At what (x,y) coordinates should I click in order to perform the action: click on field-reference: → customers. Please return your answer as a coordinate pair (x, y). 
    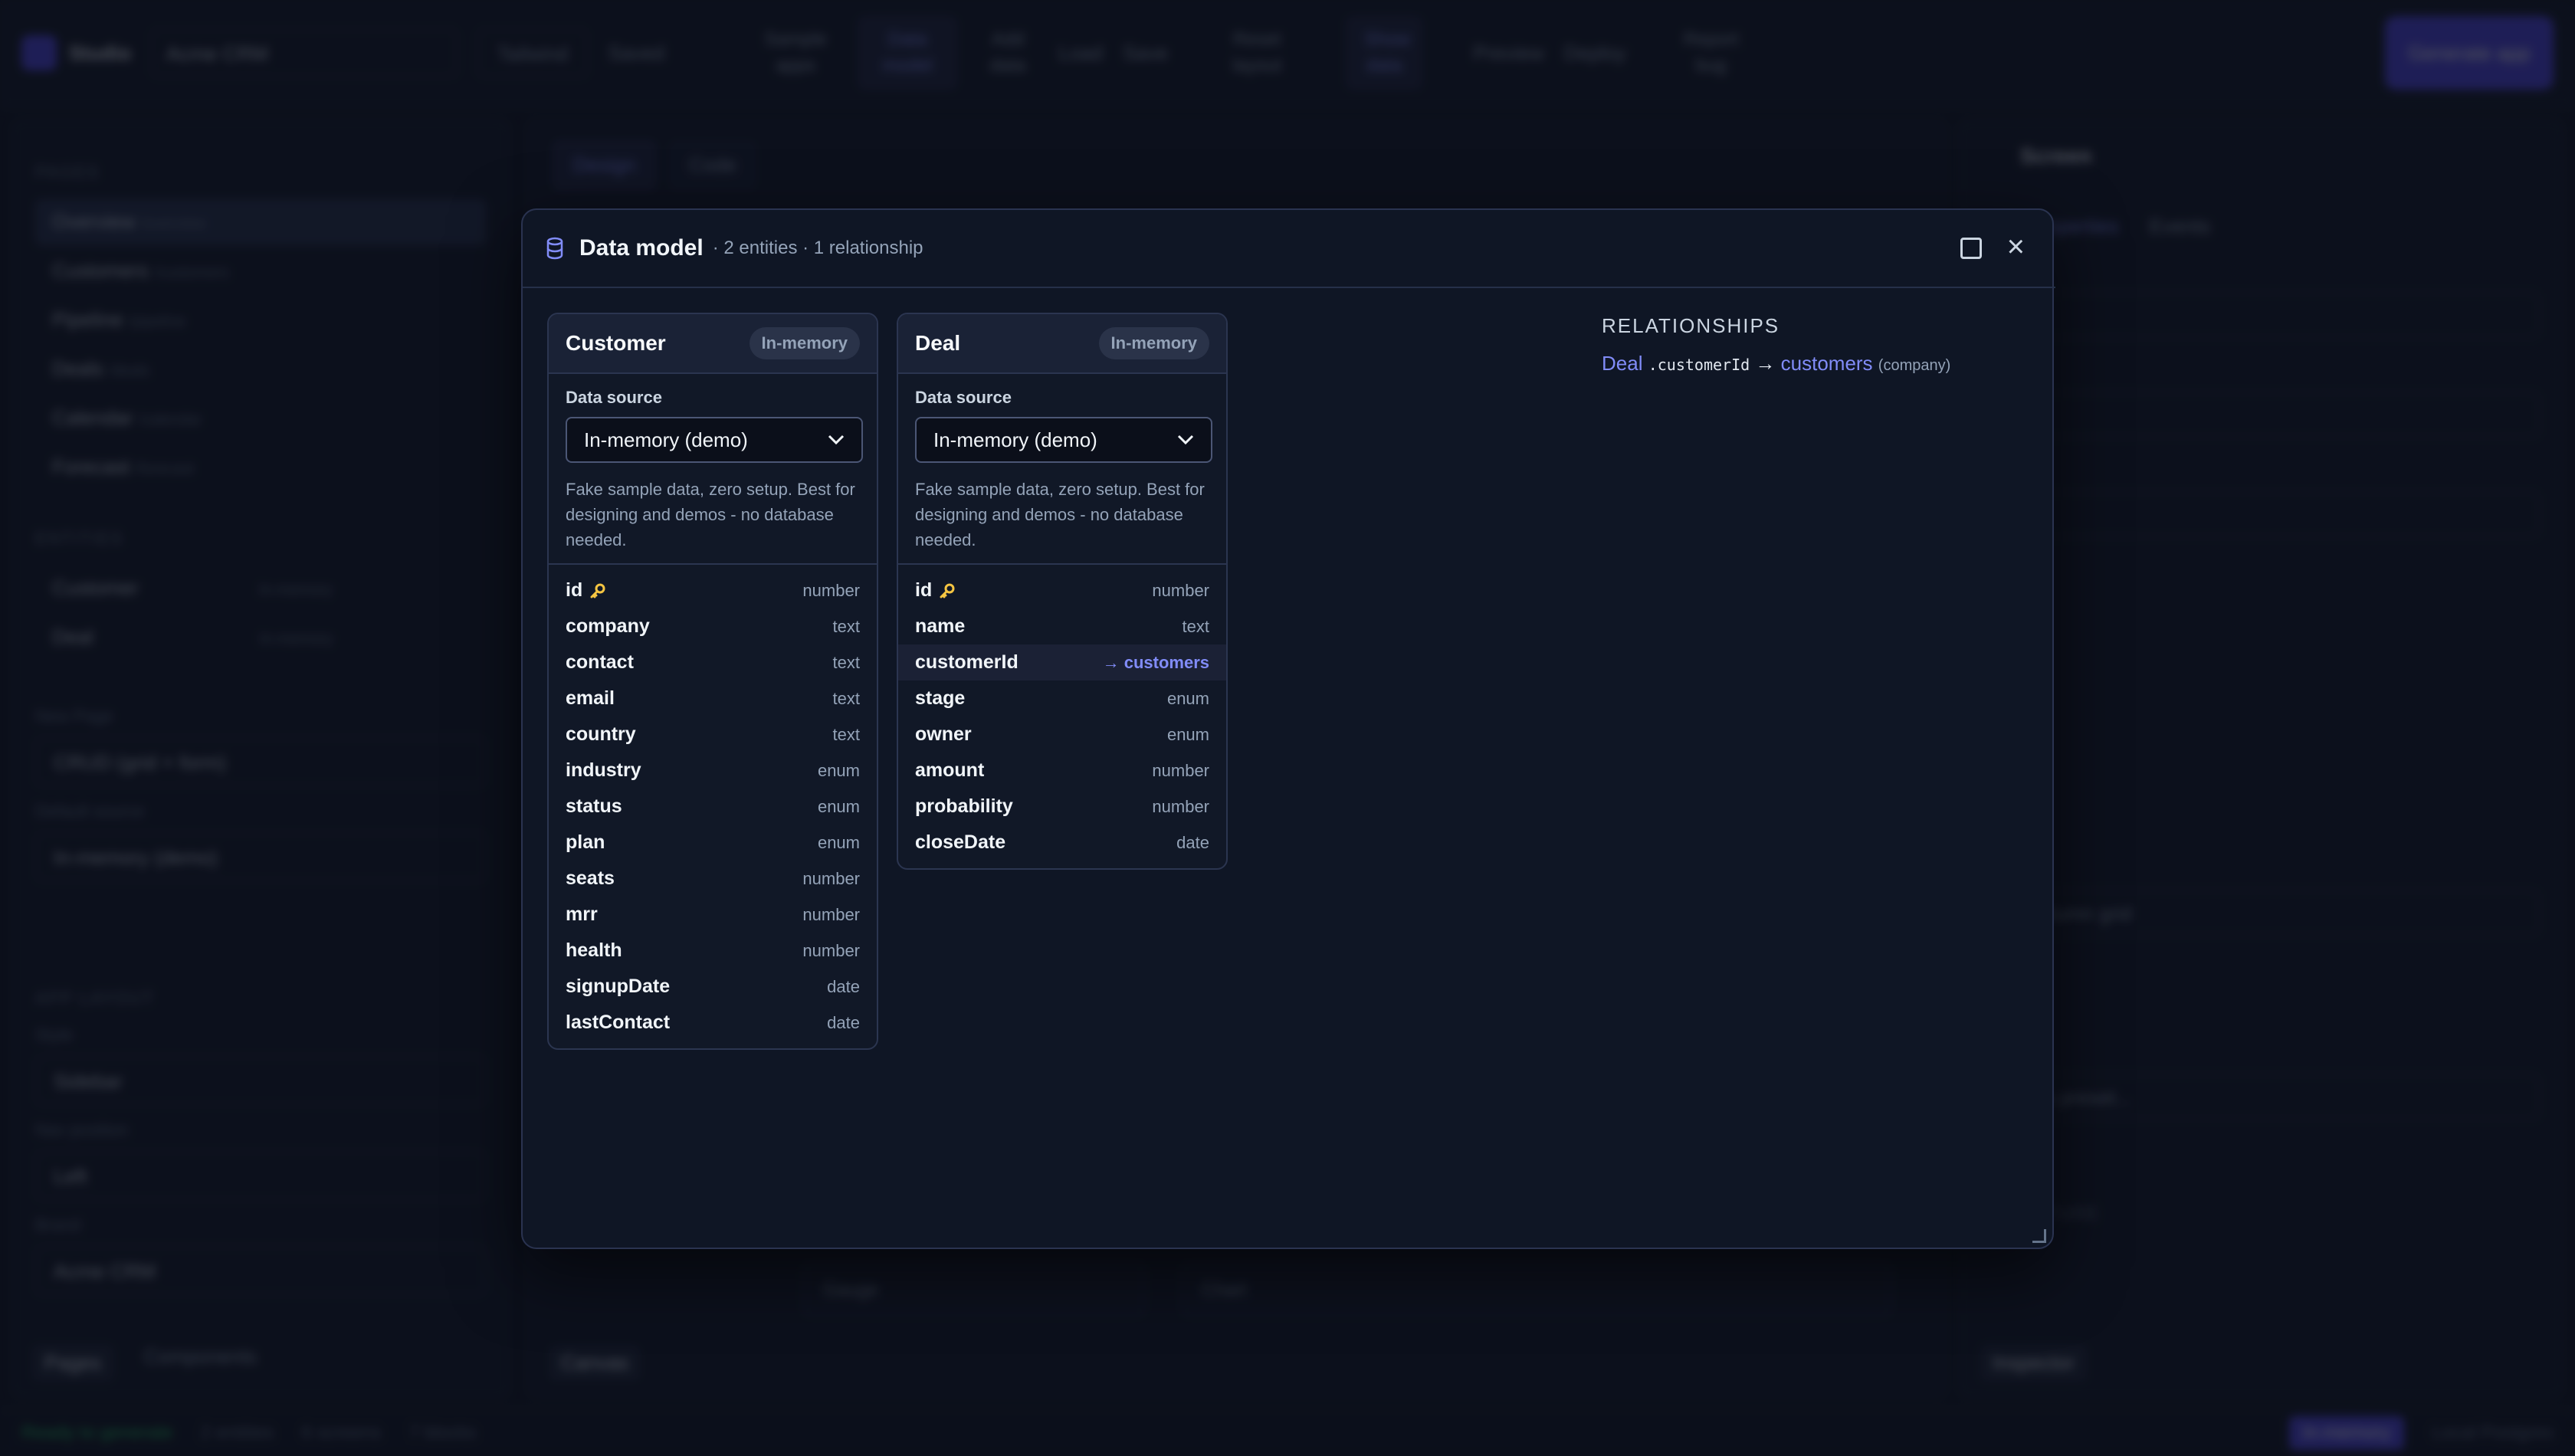
    Looking at the image, I should click on (1156, 663).